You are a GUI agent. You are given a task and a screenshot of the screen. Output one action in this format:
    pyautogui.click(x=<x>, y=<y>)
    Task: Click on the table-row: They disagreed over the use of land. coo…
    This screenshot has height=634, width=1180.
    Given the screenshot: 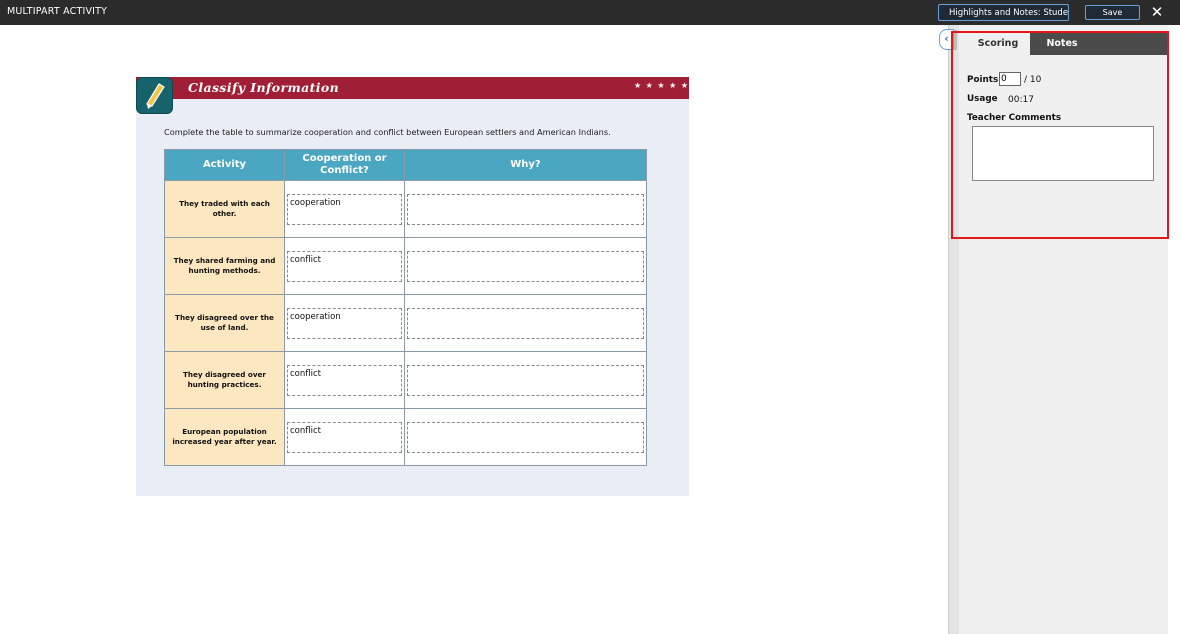 What is the action you would take?
    pyautogui.click(x=405, y=323)
    